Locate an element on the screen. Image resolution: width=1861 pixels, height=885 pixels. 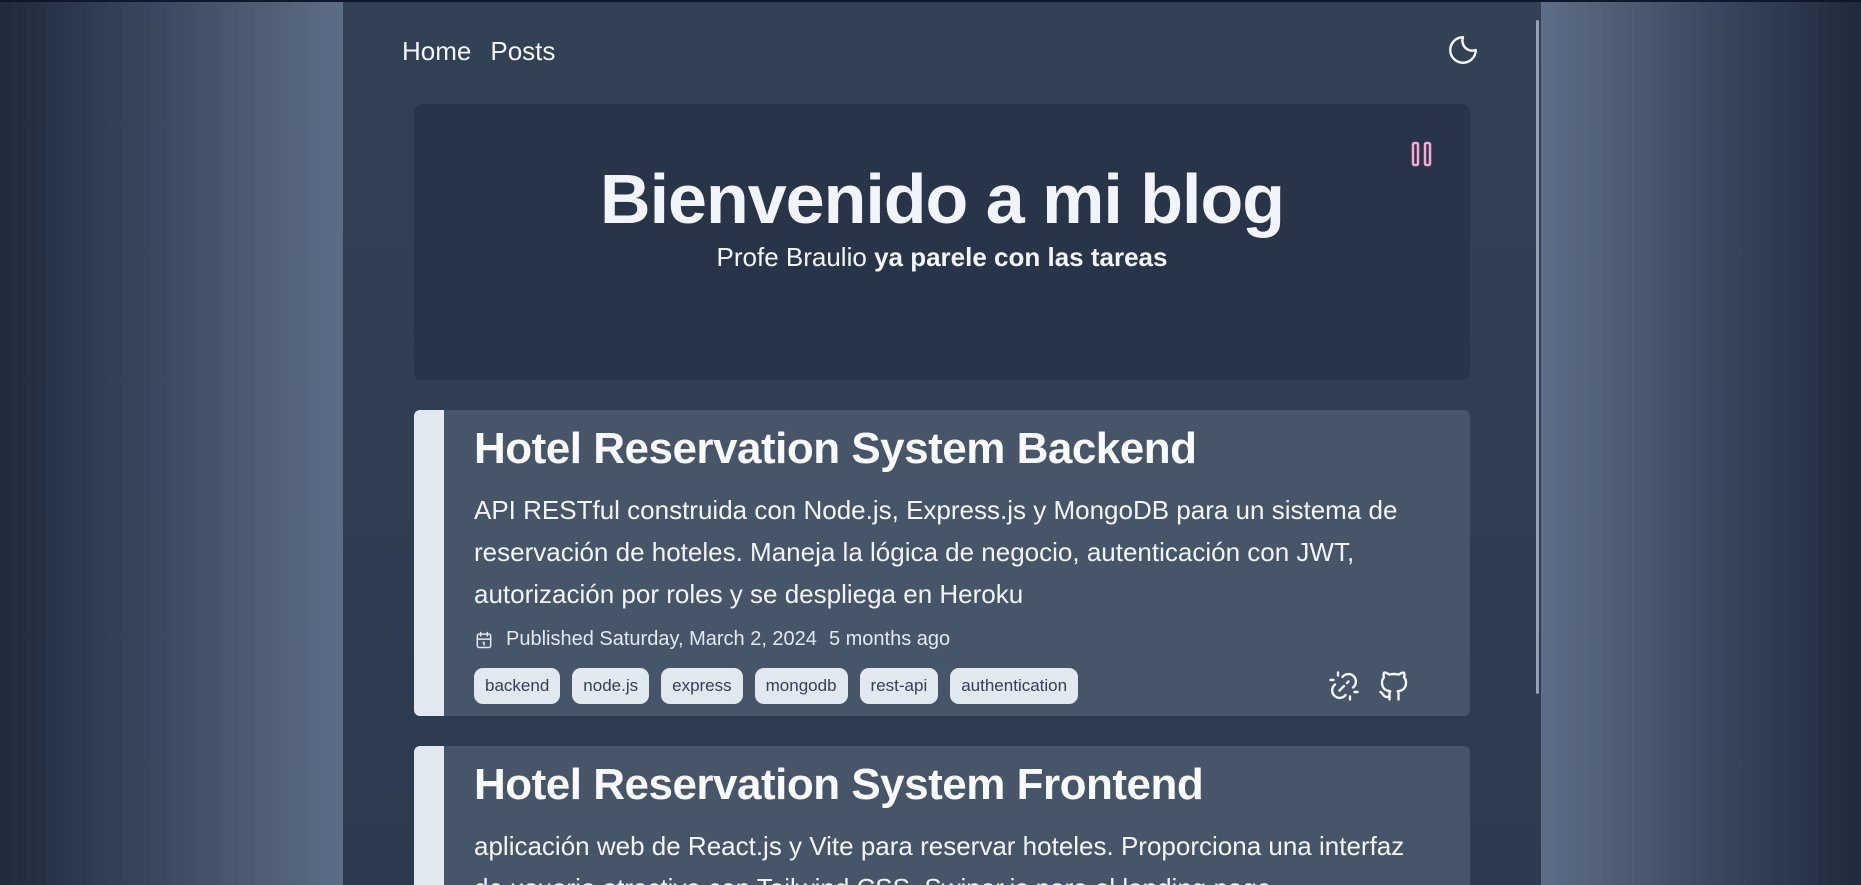
moon-icon is located at coordinates (1463, 50).